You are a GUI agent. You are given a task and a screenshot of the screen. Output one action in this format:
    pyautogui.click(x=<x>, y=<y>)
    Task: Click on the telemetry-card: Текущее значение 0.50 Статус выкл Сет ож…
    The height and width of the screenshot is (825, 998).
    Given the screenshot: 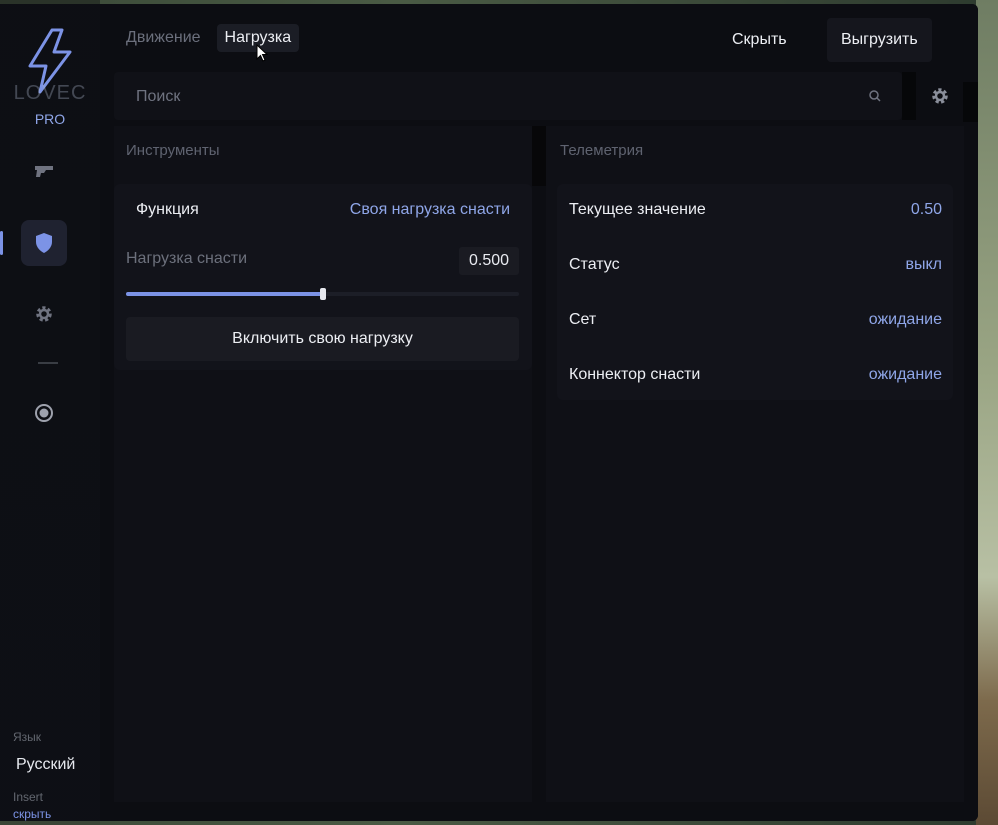 What is the action you would take?
    pyautogui.click(x=755, y=292)
    